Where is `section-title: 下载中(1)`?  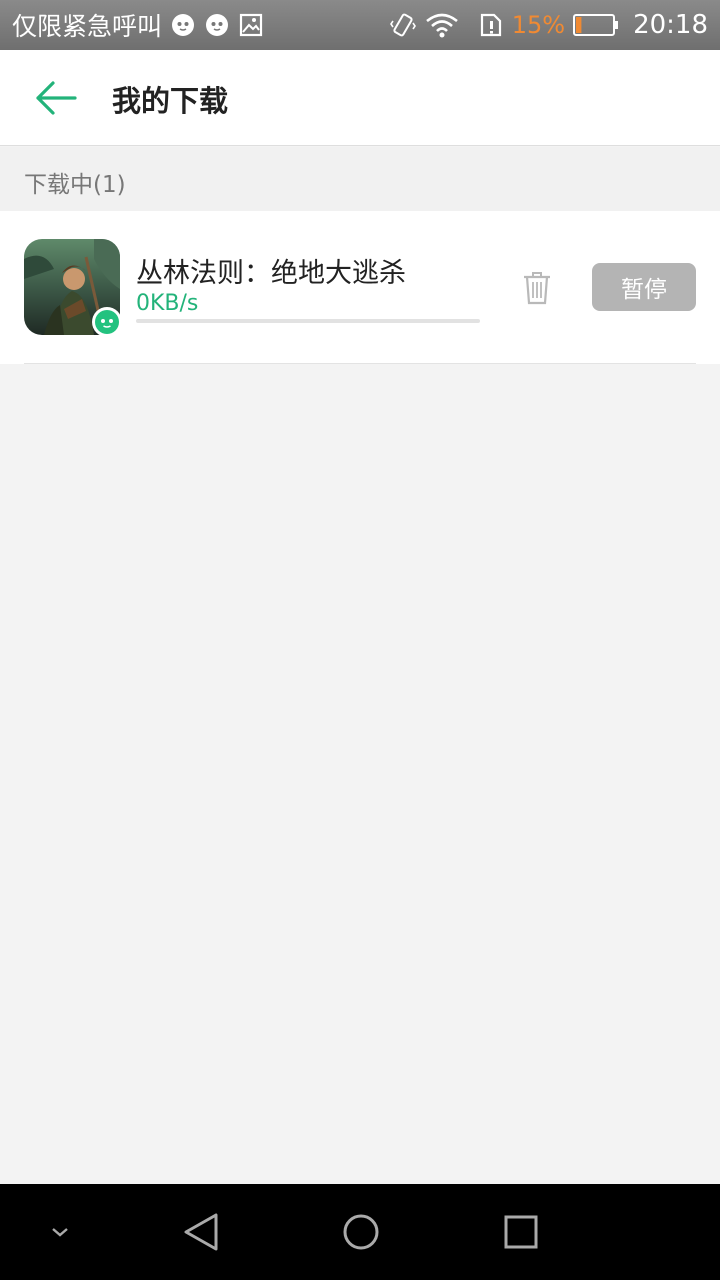
section-title: 下载中(1) is located at coordinates (75, 185).